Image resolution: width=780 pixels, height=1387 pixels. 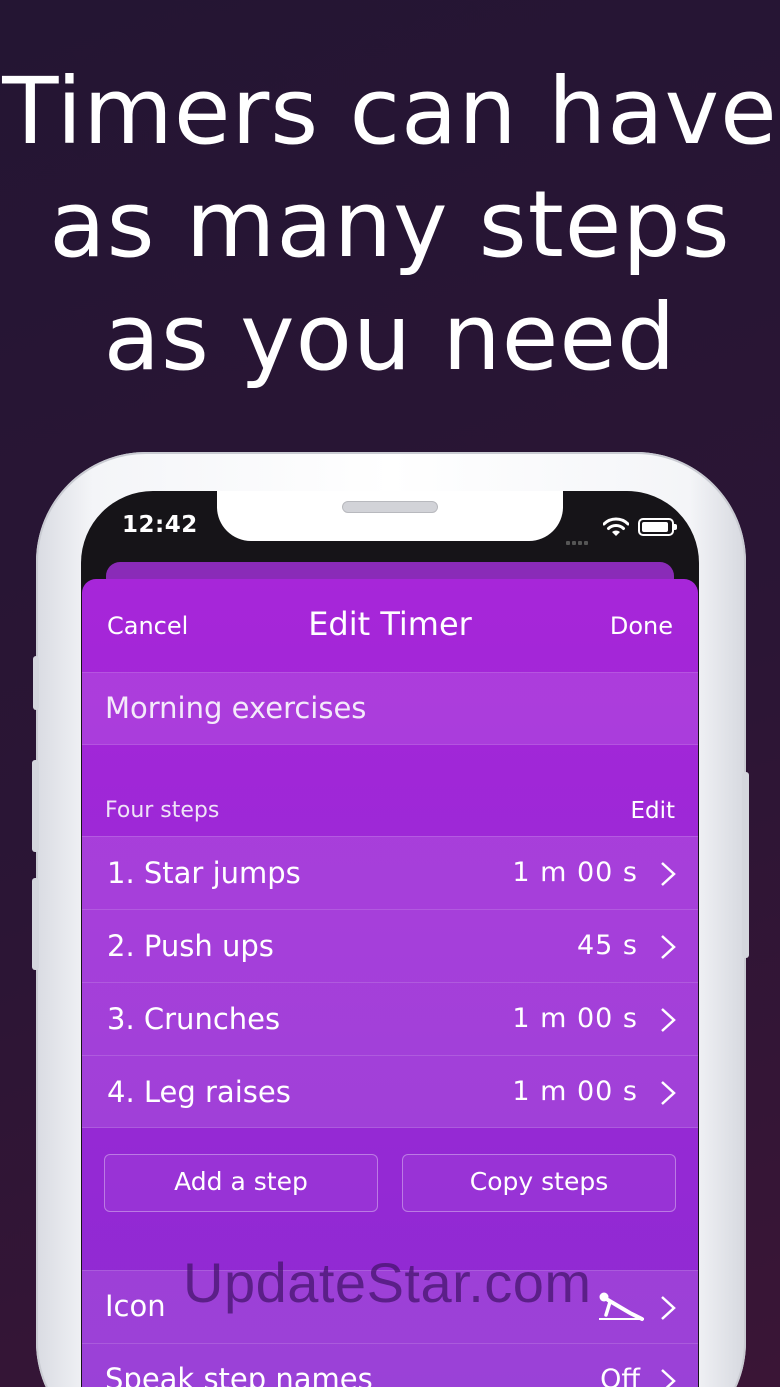 I want to click on headline-line-3: as you need, so click(x=390, y=337).